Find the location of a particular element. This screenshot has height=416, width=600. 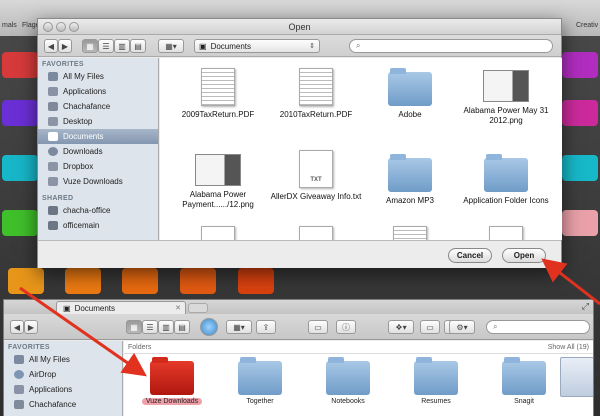

sidebar-item-desktop: Desktop is located at coordinates (98, 121).